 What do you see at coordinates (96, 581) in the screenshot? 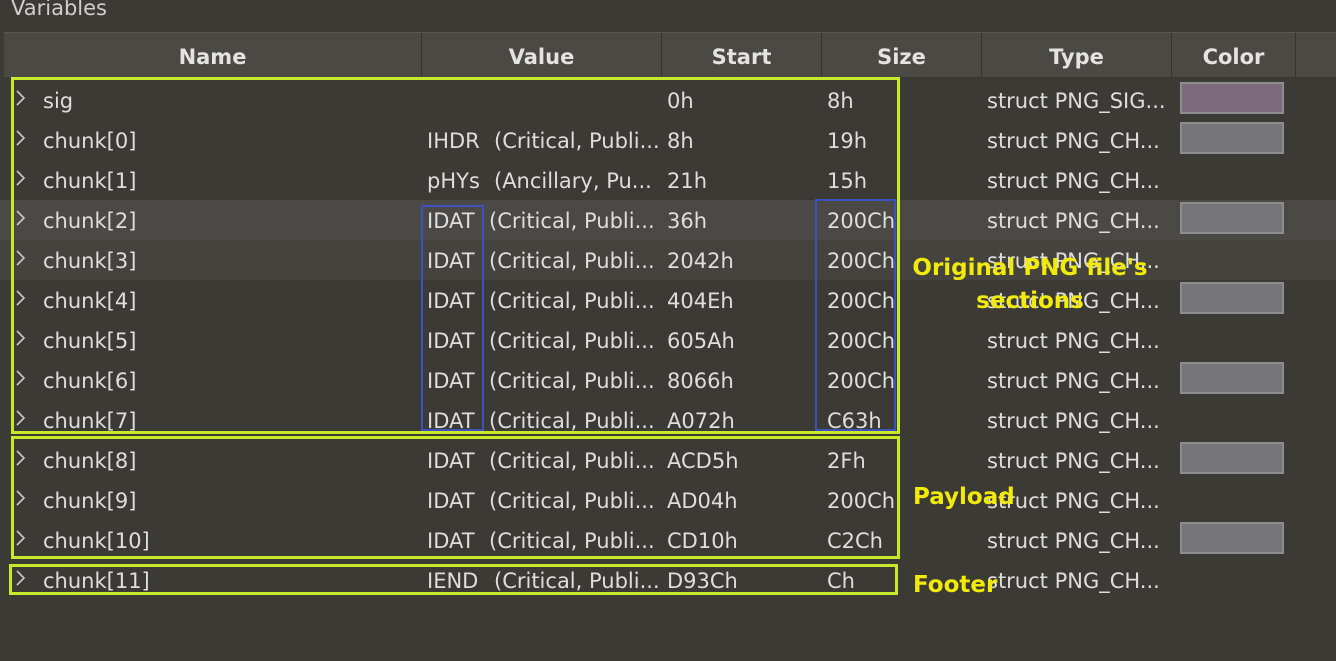
I see `cell-name: chunk[11]` at bounding box center [96, 581].